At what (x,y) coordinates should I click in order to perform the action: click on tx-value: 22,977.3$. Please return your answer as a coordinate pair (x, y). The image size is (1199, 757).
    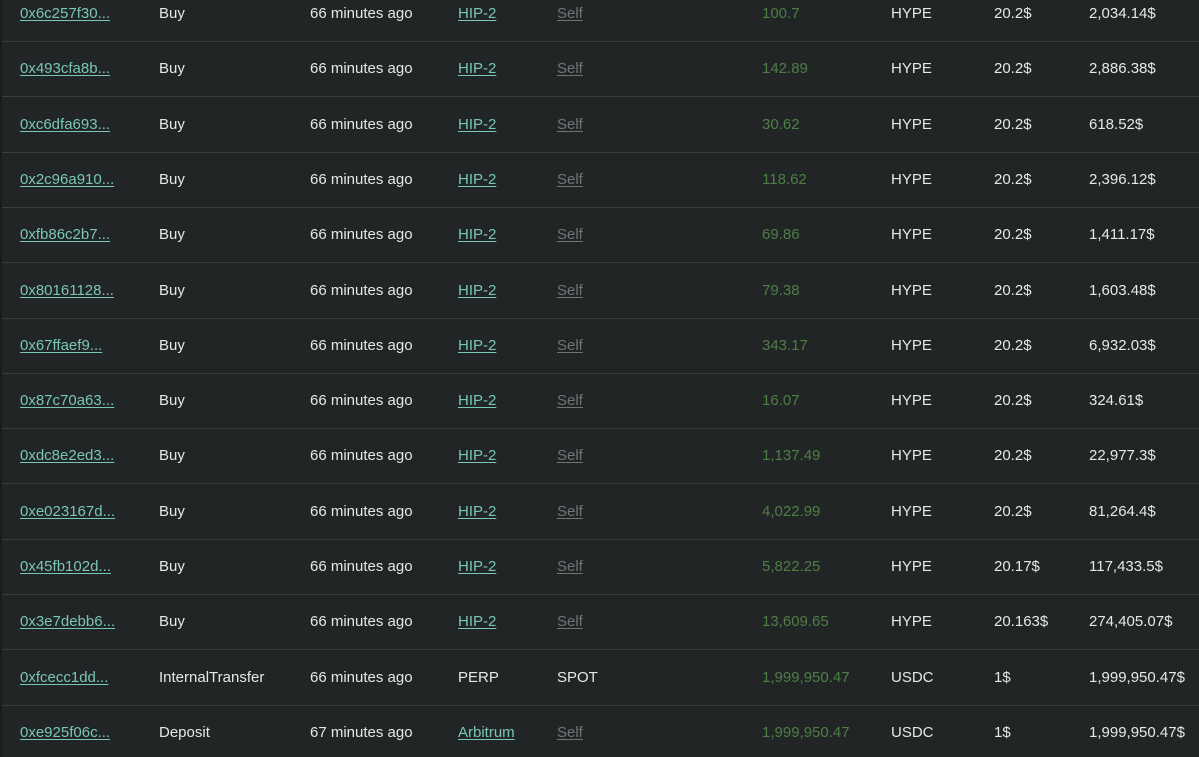
    Looking at the image, I should click on (1122, 456).